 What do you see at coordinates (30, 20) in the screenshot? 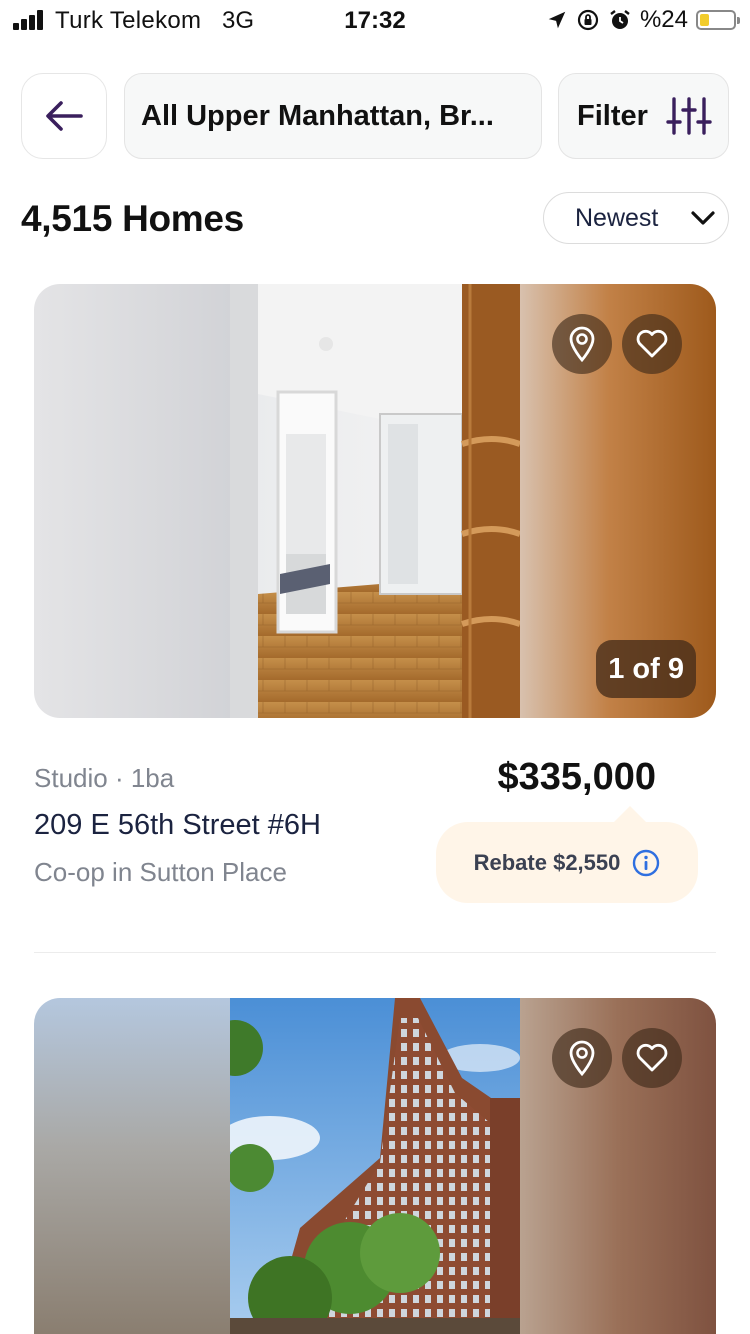
I see `signal-strength-icon` at bounding box center [30, 20].